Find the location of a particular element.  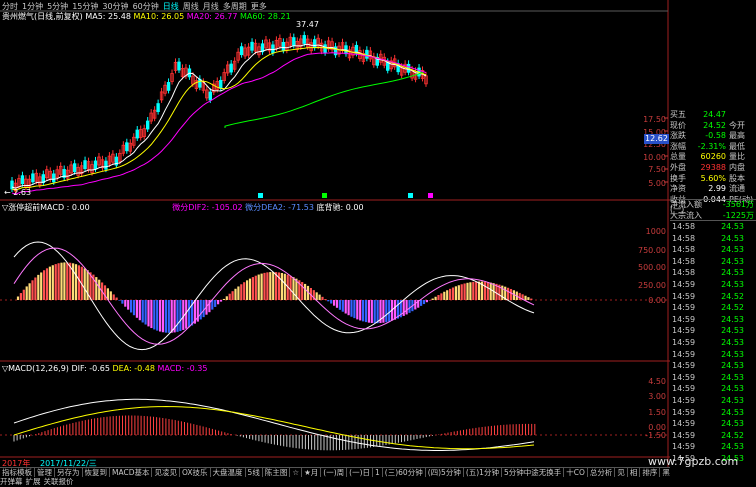

period-tab-10: 更多 is located at coordinates (259, 6).